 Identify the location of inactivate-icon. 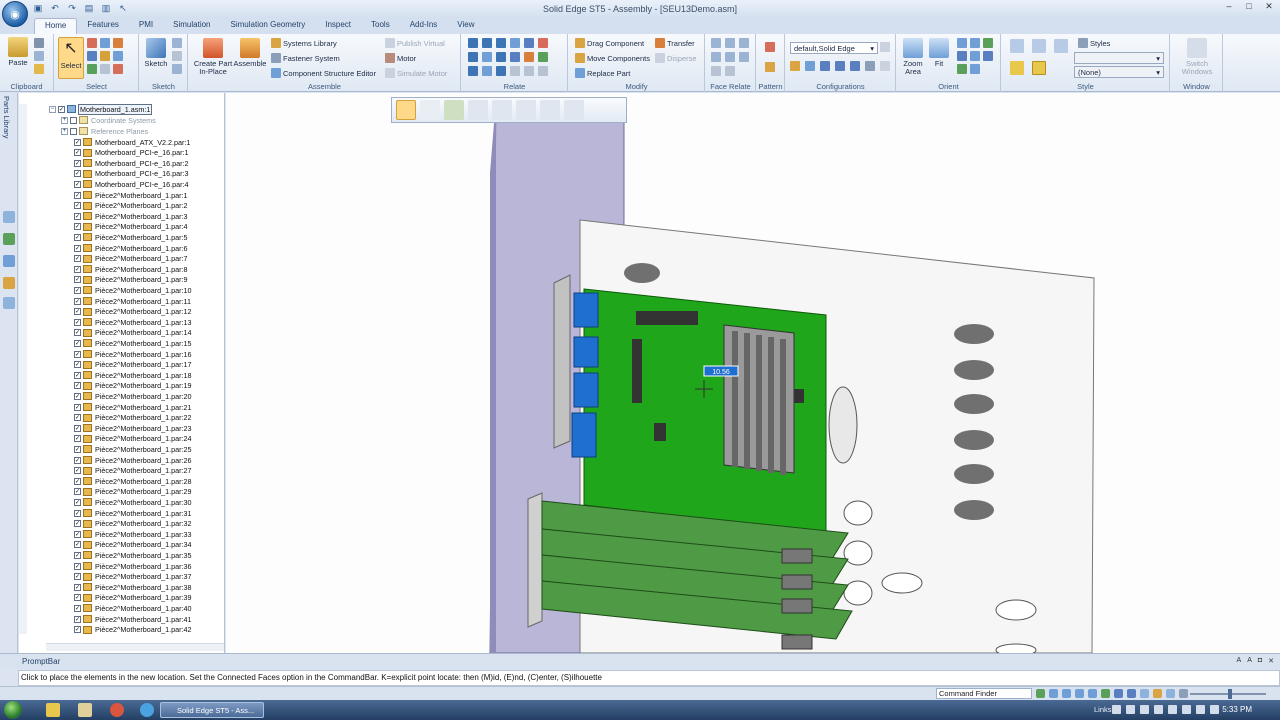
(885, 66).